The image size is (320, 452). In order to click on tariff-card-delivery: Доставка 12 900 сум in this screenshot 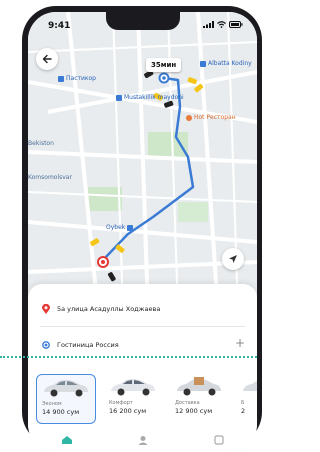, I will do `click(199, 398)`.